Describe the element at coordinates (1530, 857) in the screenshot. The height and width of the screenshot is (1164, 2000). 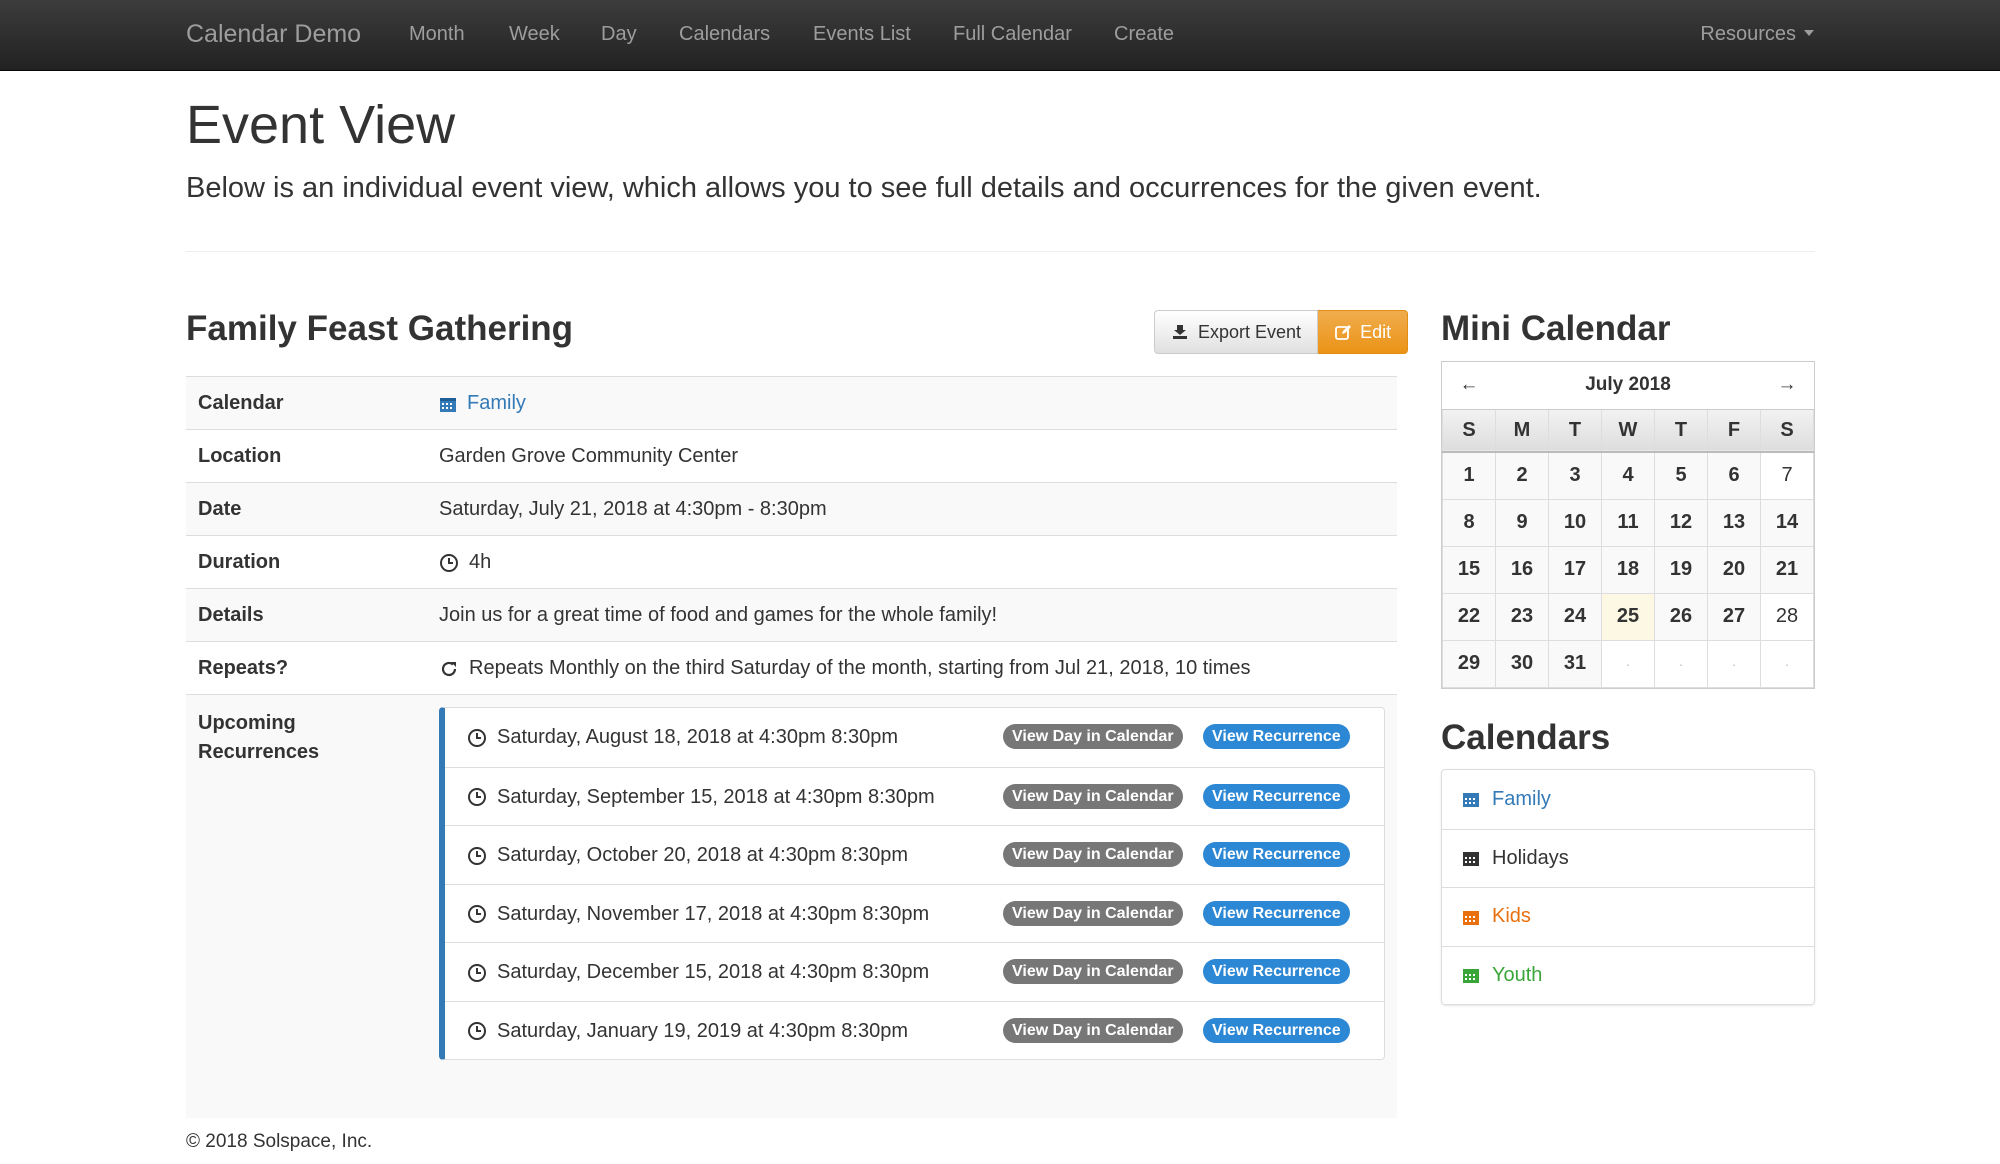
I see `calendar-item-label: Holidays` at that location.